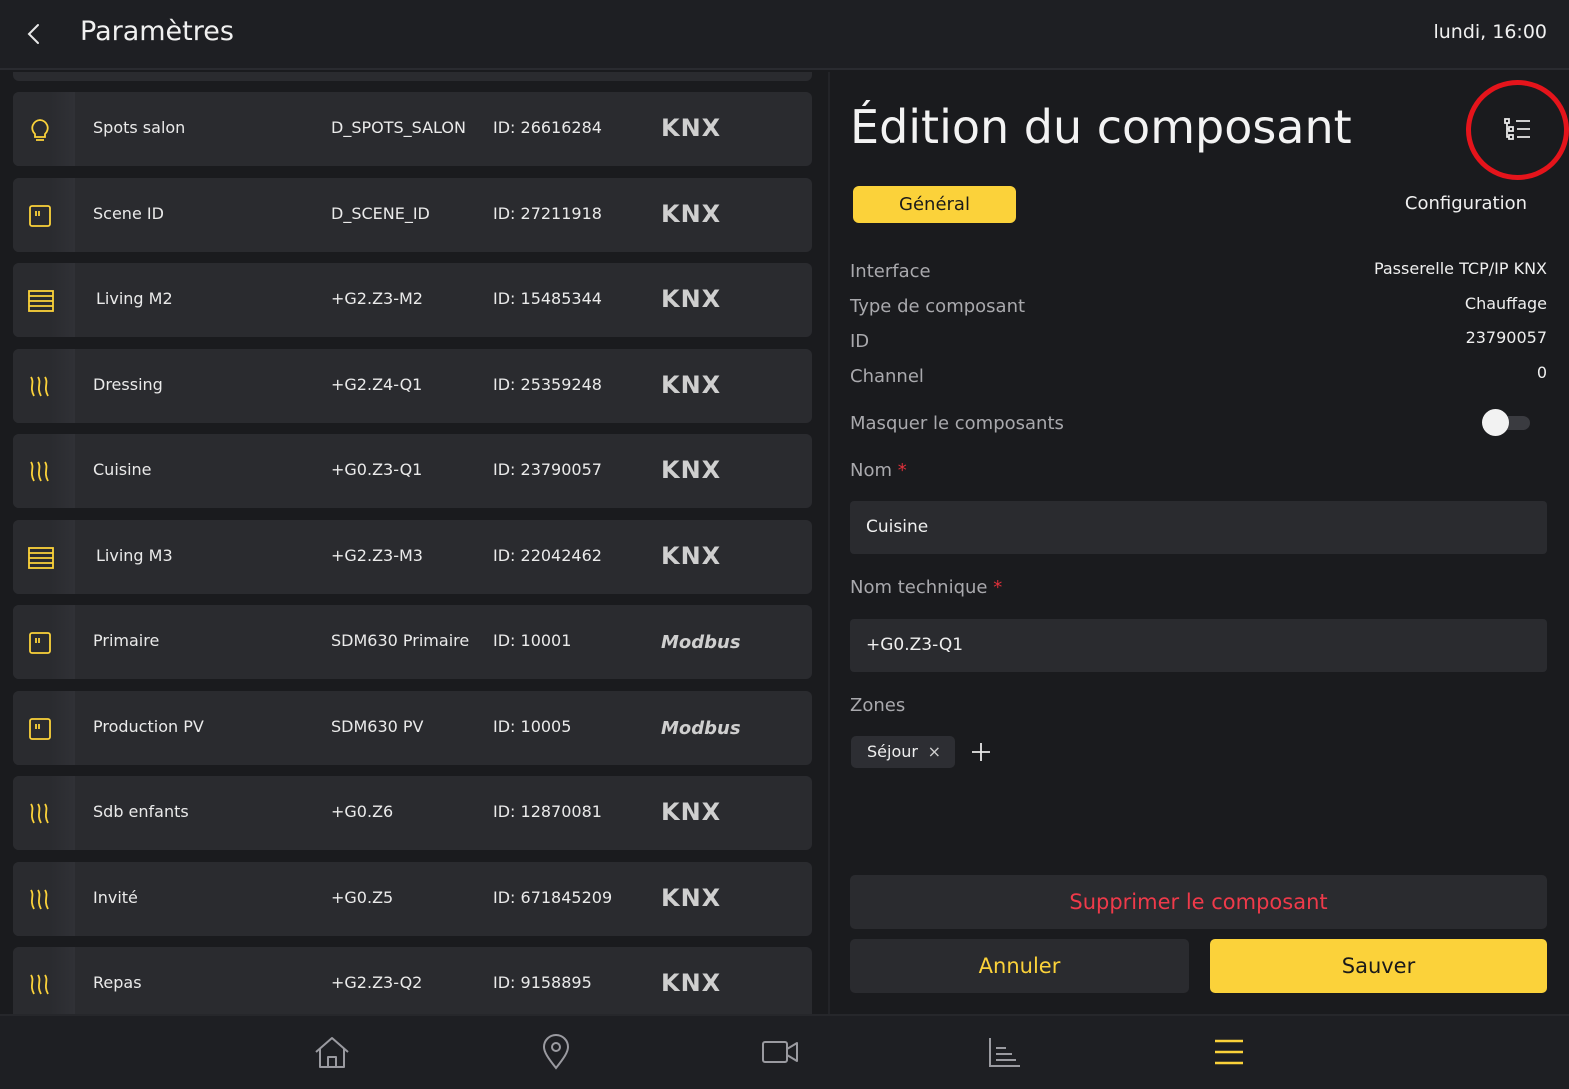  I want to click on zones-label: Zones, so click(878, 705).